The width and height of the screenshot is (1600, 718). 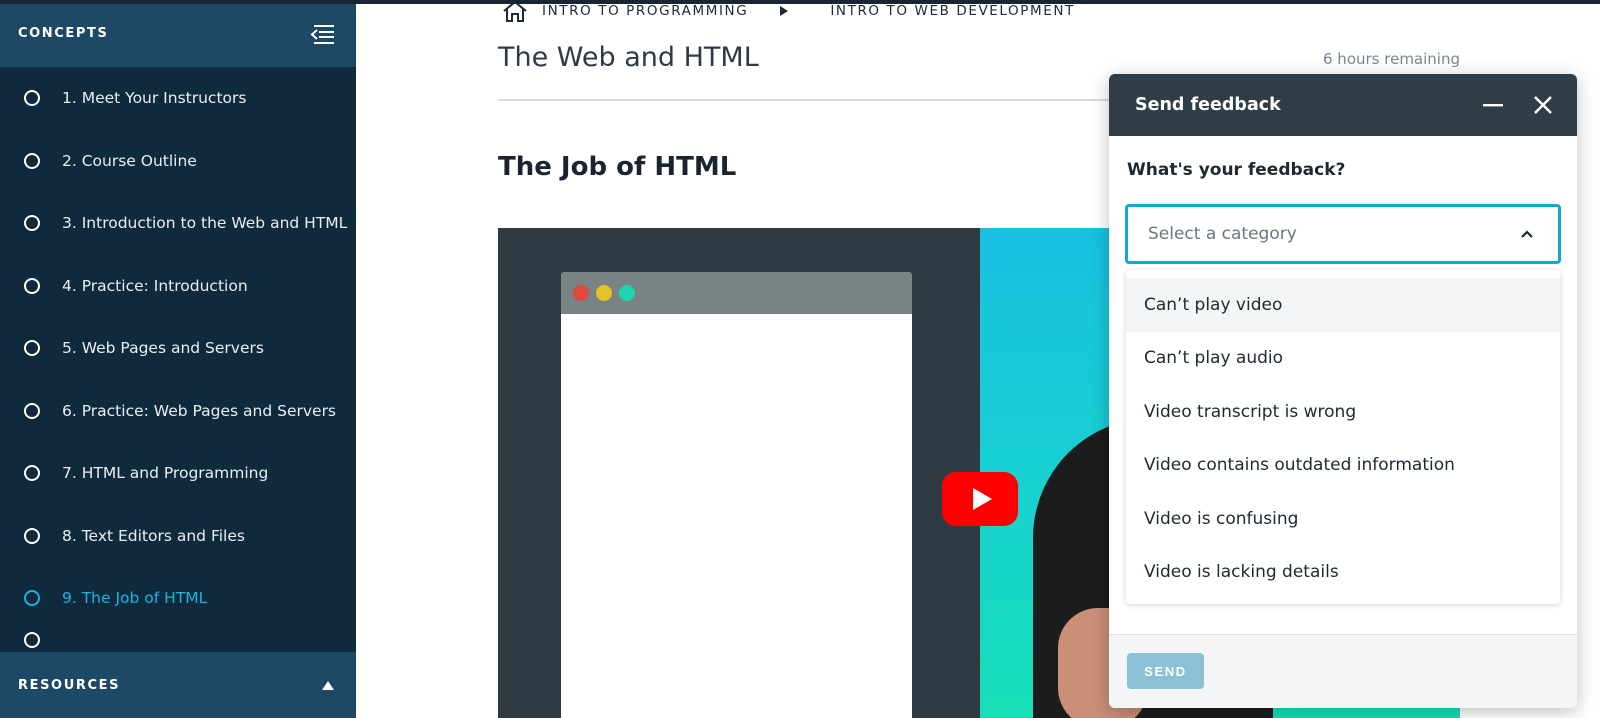 I want to click on play-button, so click(x=980, y=499).